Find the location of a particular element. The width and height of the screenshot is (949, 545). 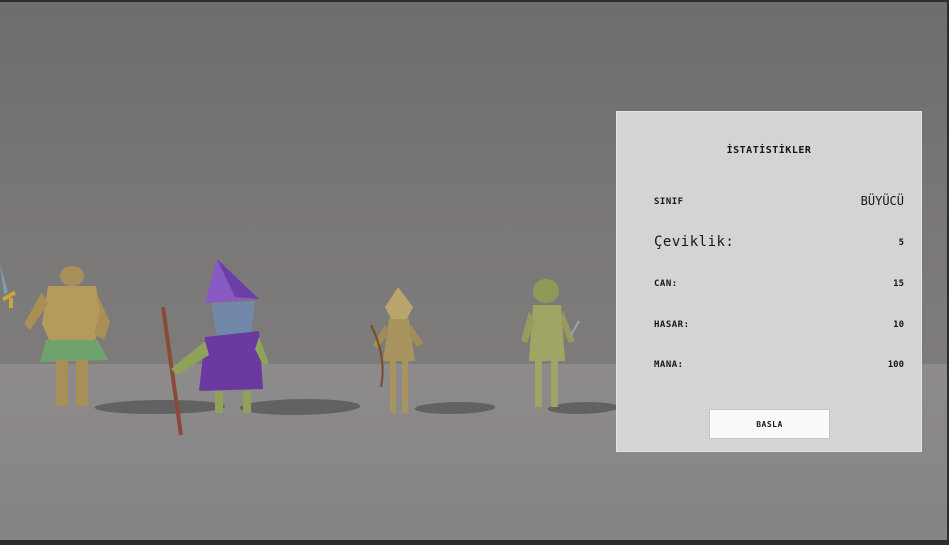

stat-value: 5 is located at coordinates (901, 243).